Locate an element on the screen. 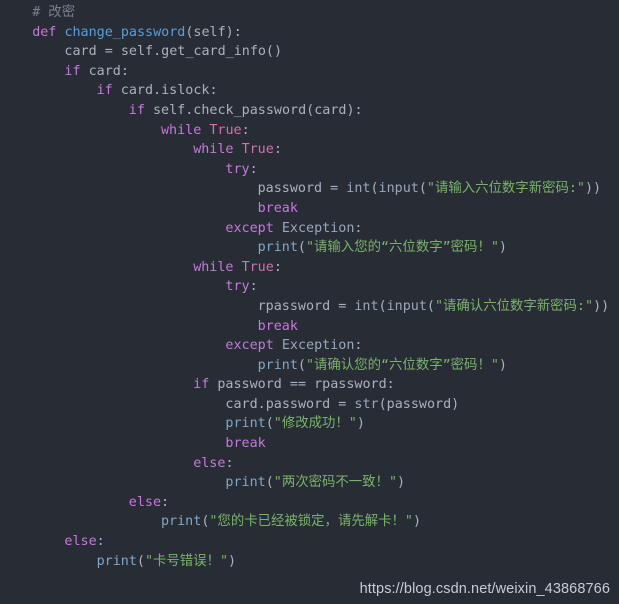 The width and height of the screenshot is (619, 604). code-token-string: "两次密码不一致！" is located at coordinates (335, 483).